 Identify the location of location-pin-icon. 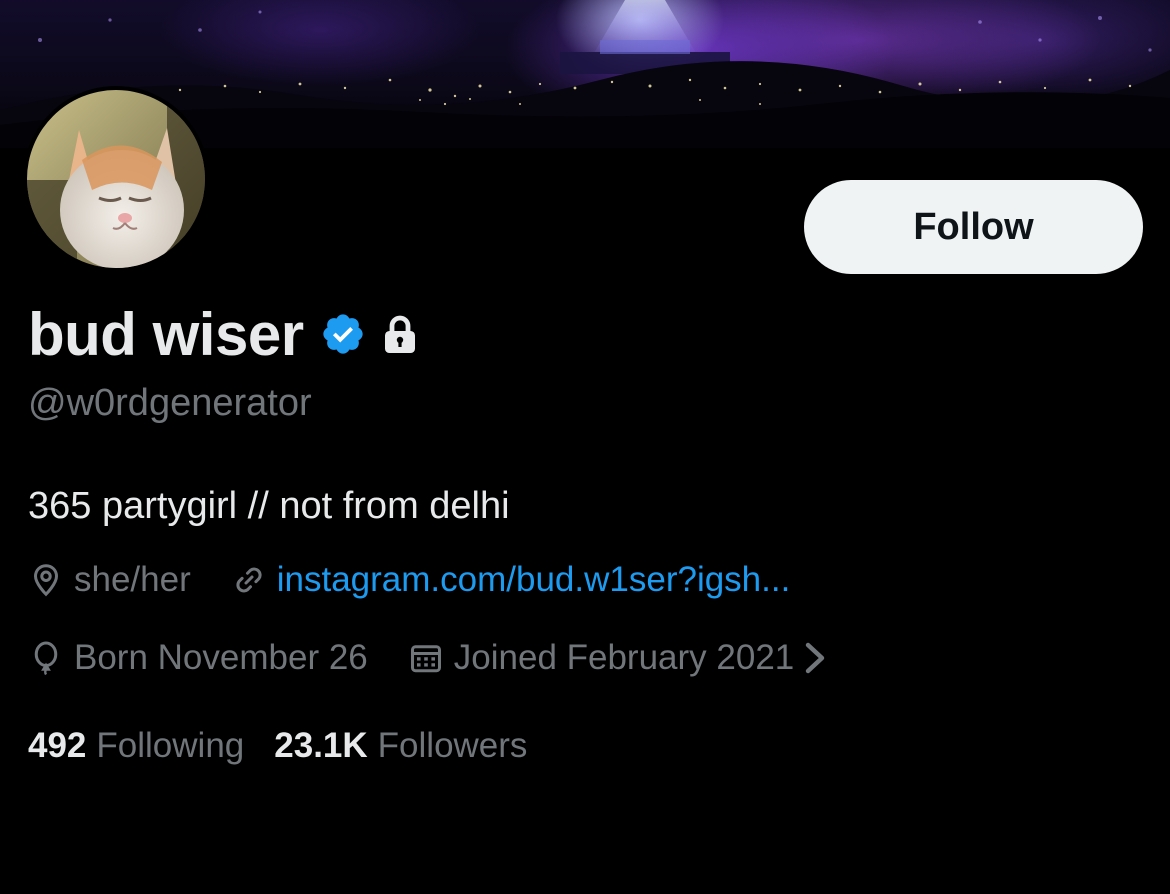
(46, 580).